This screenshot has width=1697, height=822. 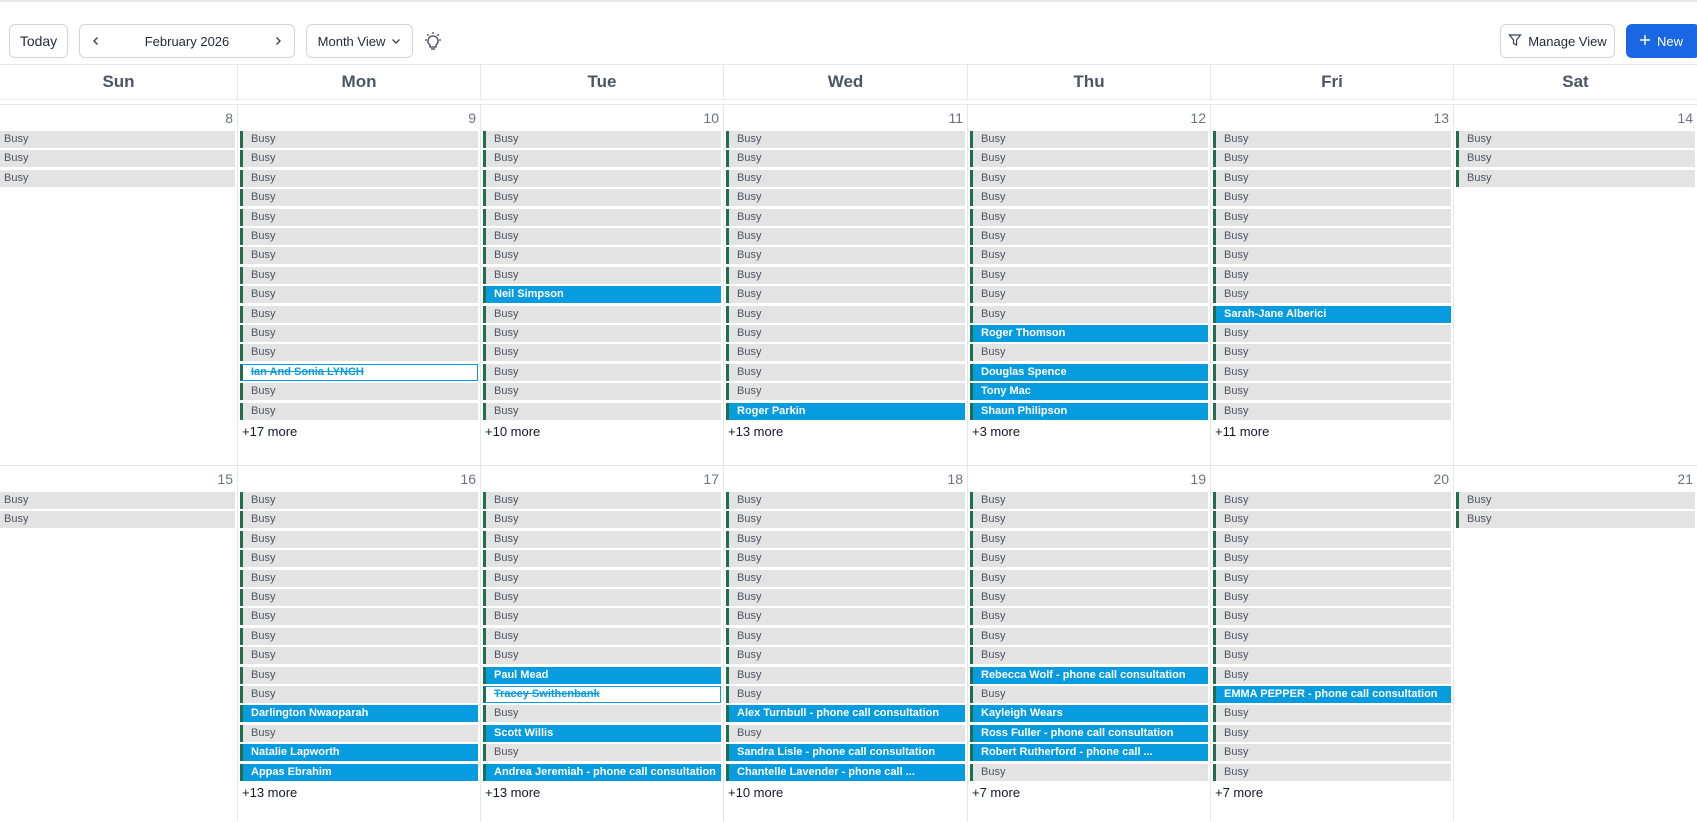 What do you see at coordinates (1661, 41) in the screenshot?
I see `new-button: New` at bounding box center [1661, 41].